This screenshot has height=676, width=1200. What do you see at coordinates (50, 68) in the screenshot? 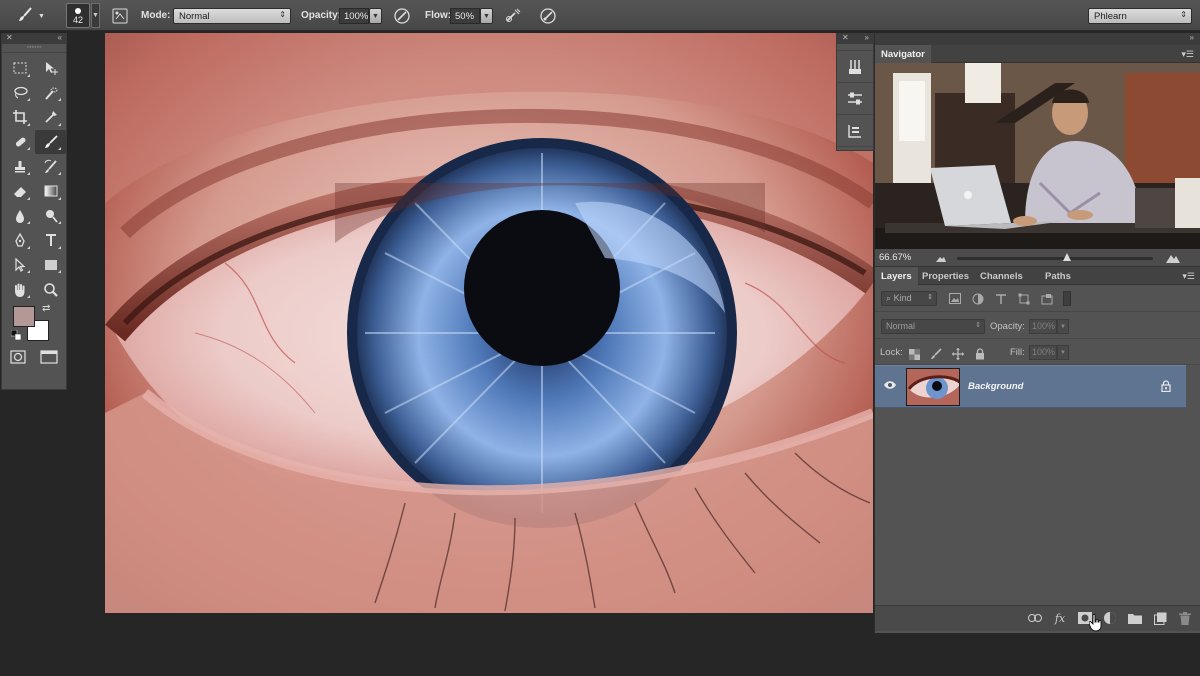
I see `move-tool` at bounding box center [50, 68].